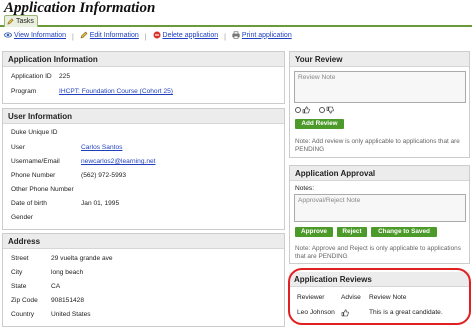 Image resolution: width=472 pixels, height=329 pixels. I want to click on street-label: Street, so click(20, 258).